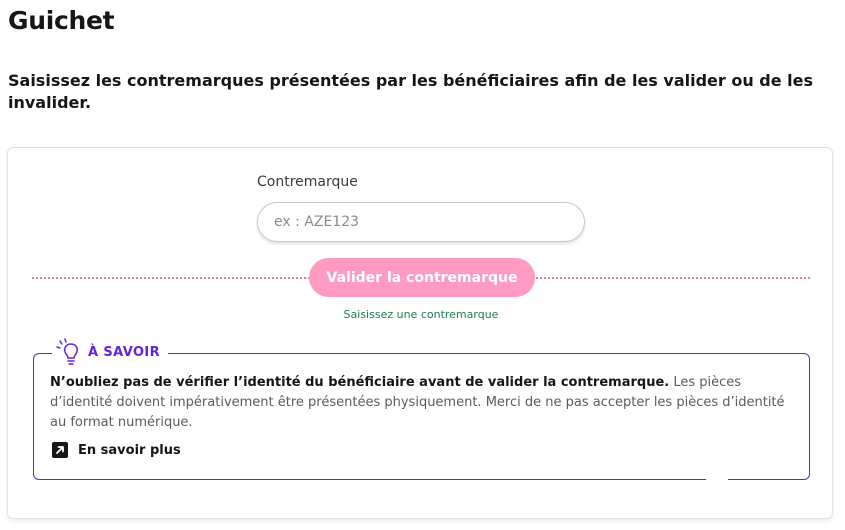  I want to click on learn-more-label: En savoir plus, so click(129, 450).